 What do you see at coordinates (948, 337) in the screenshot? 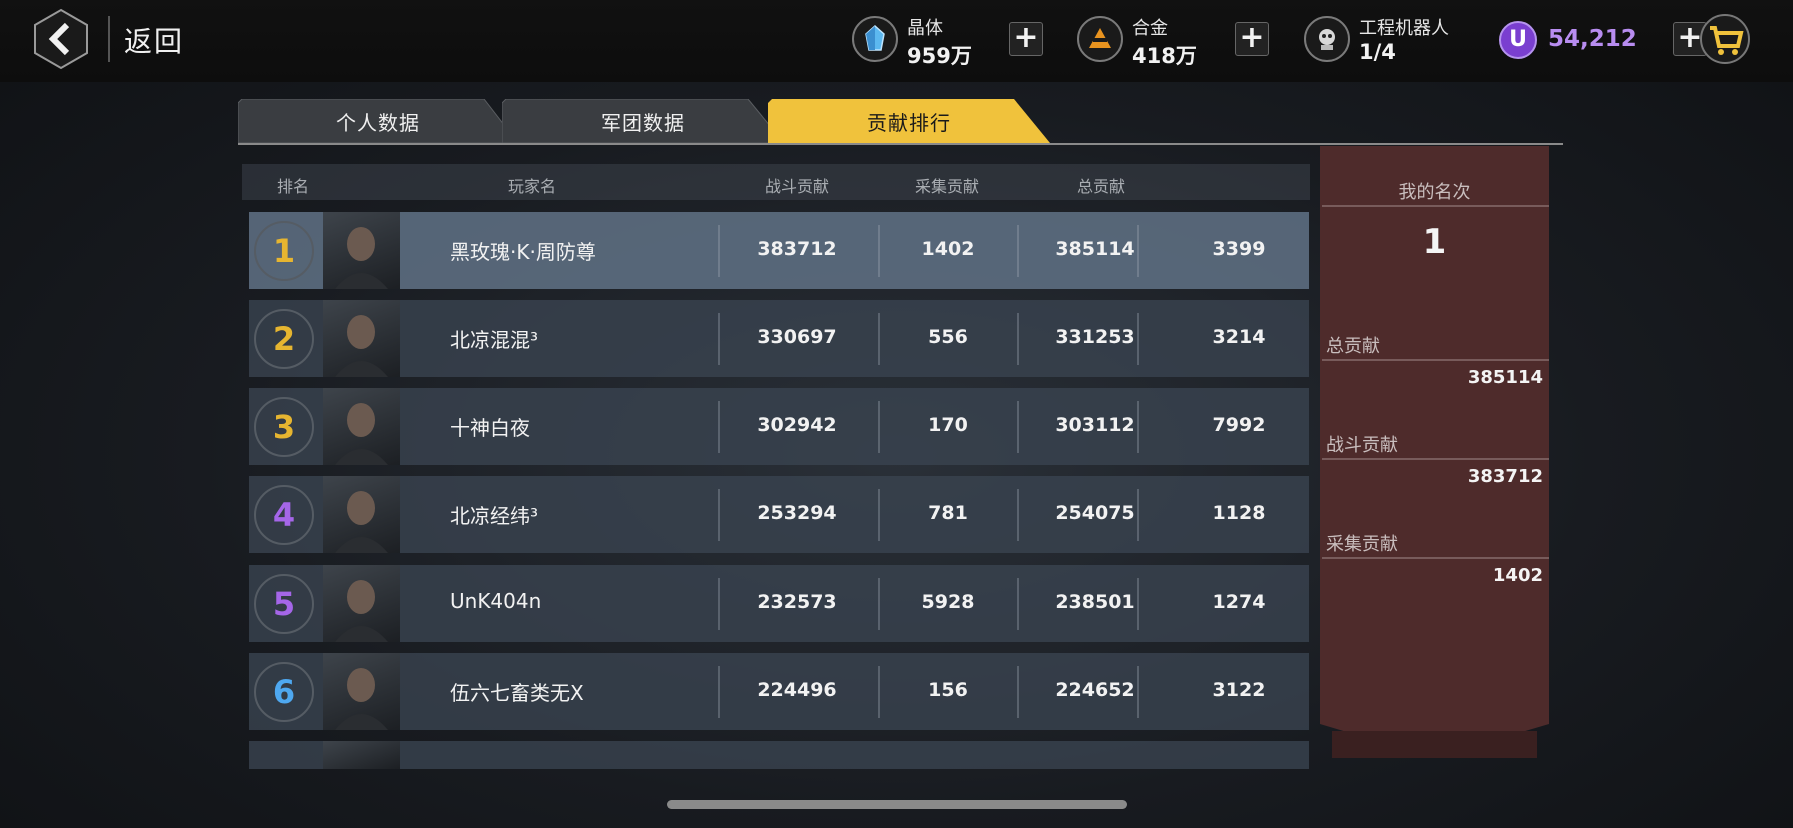
I see `collect-contribution: 556` at bounding box center [948, 337].